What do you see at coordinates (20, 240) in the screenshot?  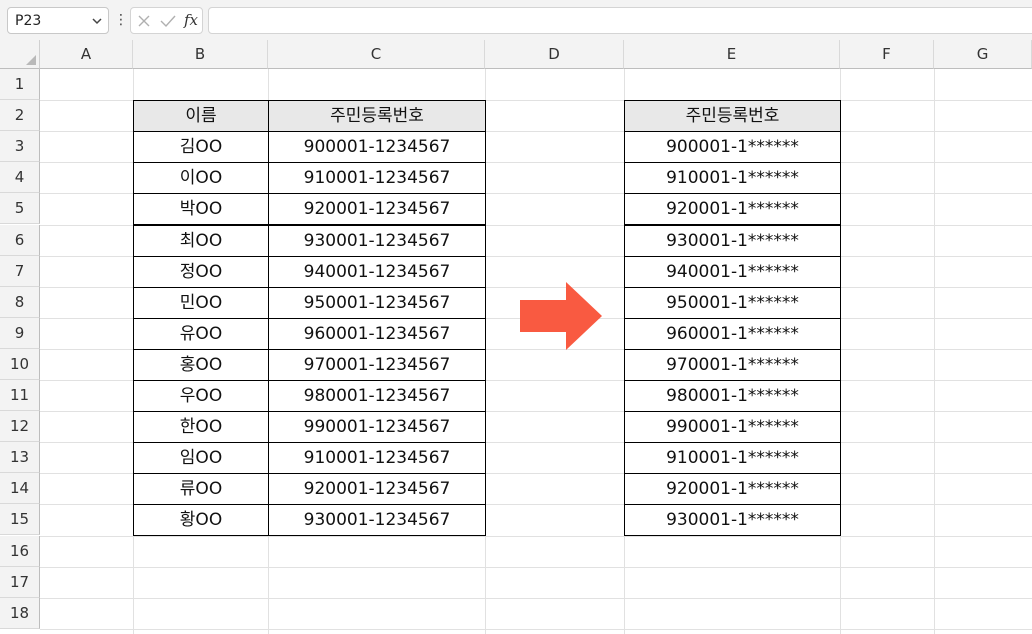 I see `row-header-6: 6` at bounding box center [20, 240].